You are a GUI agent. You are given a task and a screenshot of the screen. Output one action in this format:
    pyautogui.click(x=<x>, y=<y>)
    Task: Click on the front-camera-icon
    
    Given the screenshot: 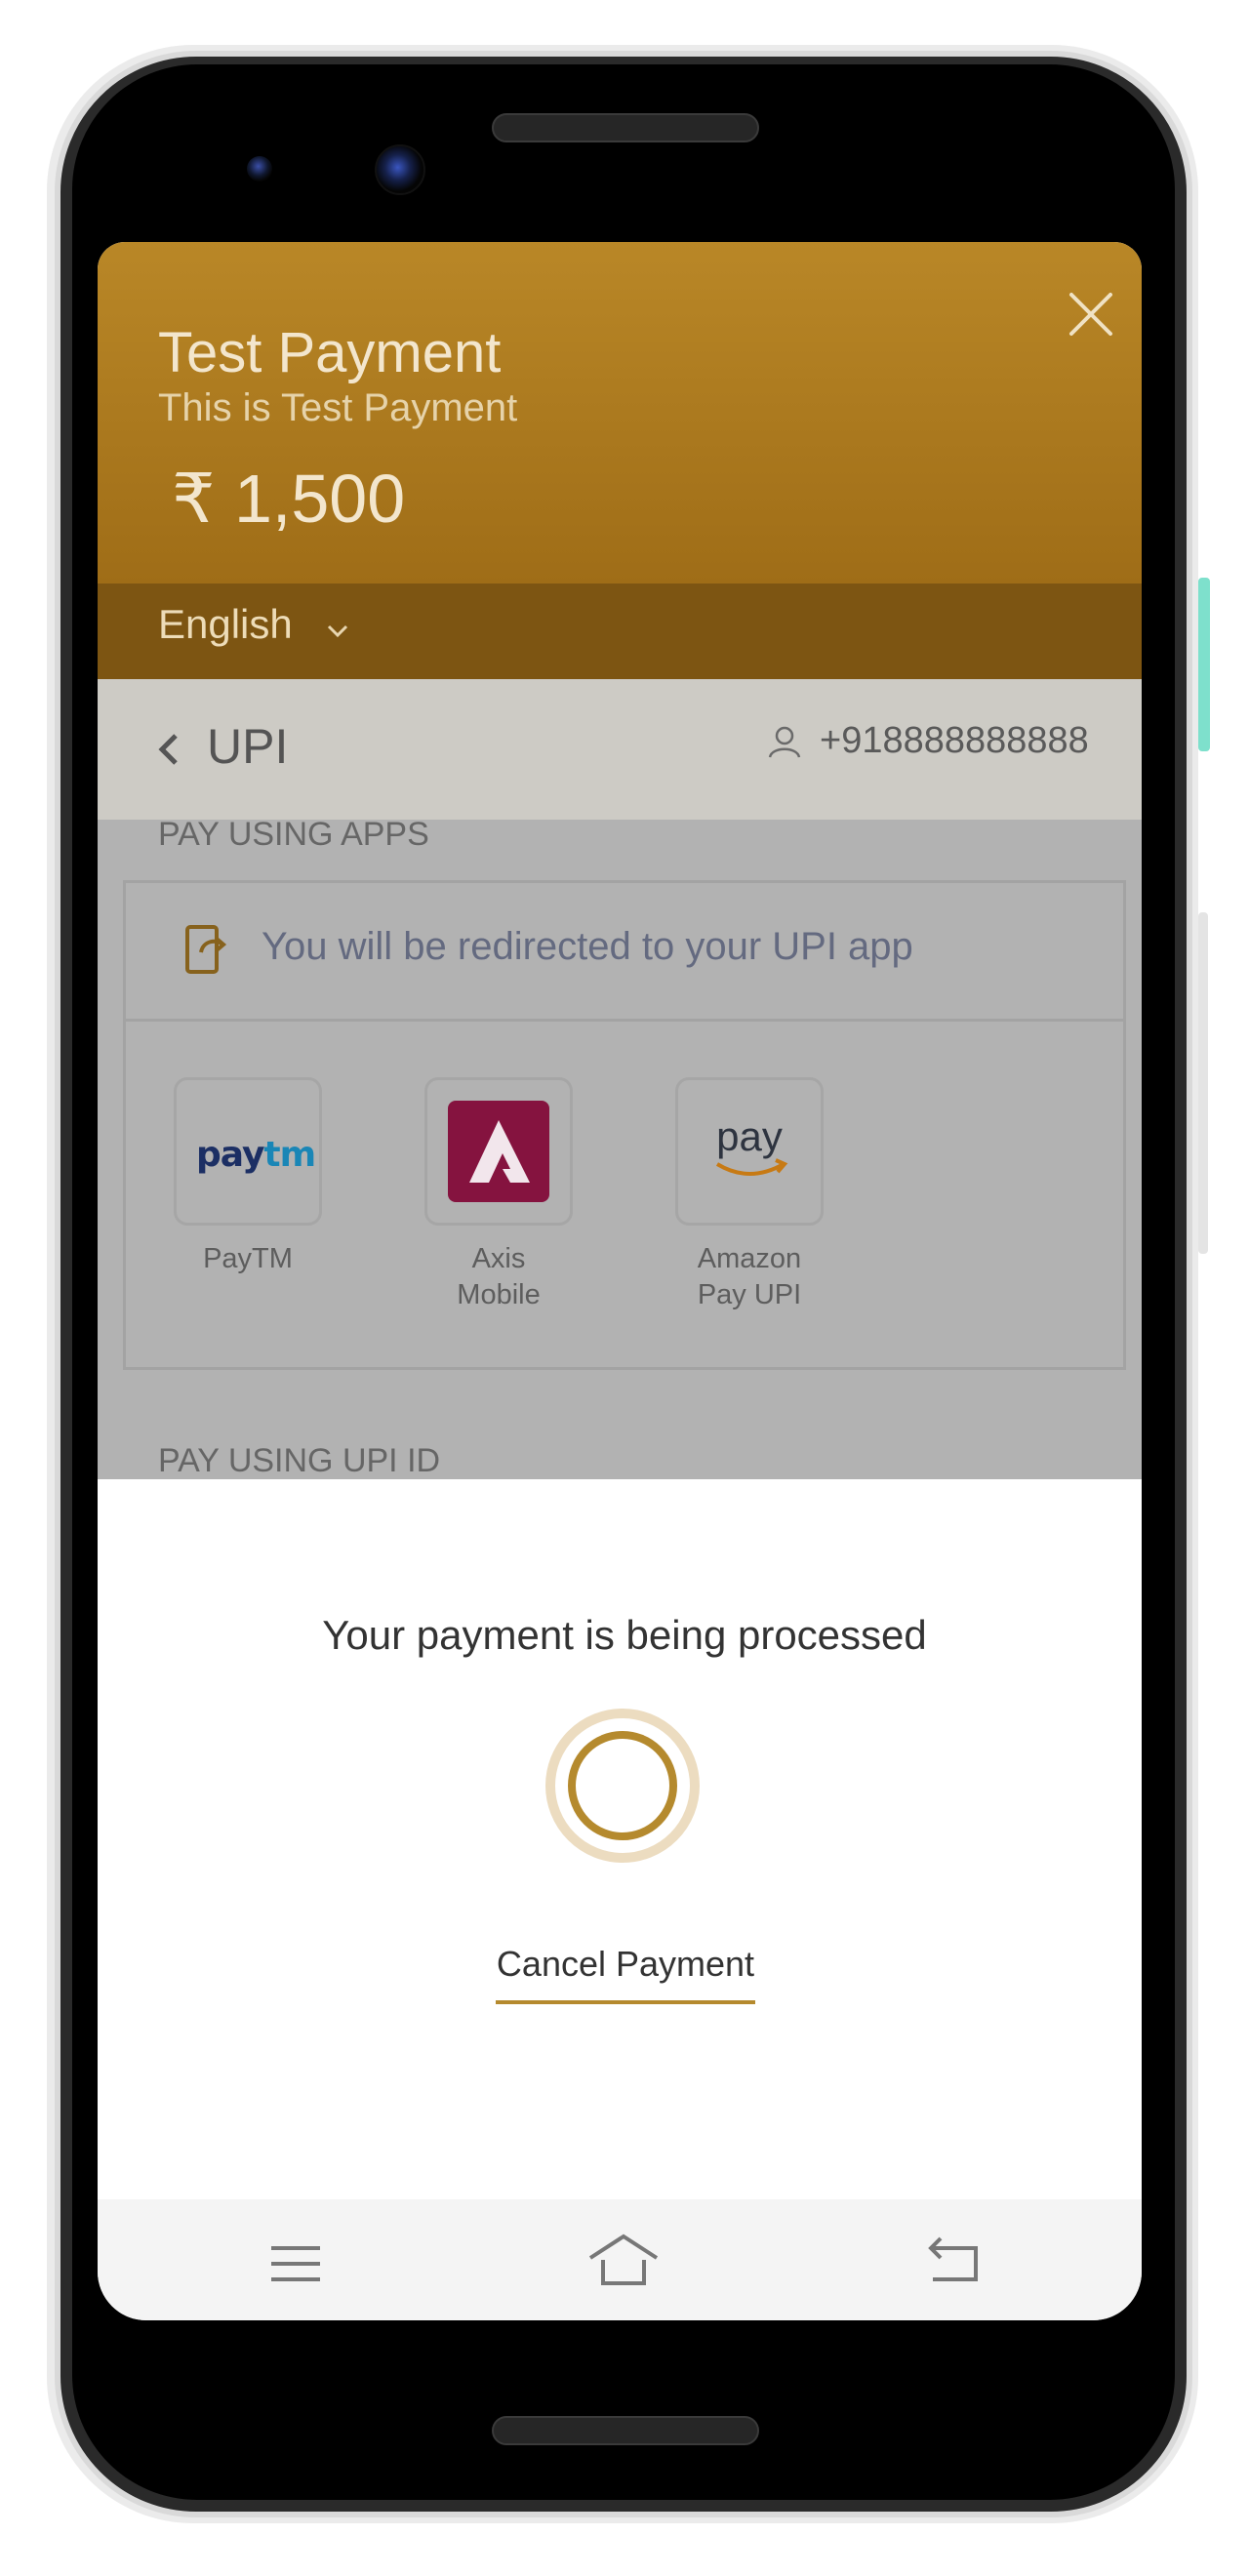 What is the action you would take?
    pyautogui.click(x=400, y=169)
    